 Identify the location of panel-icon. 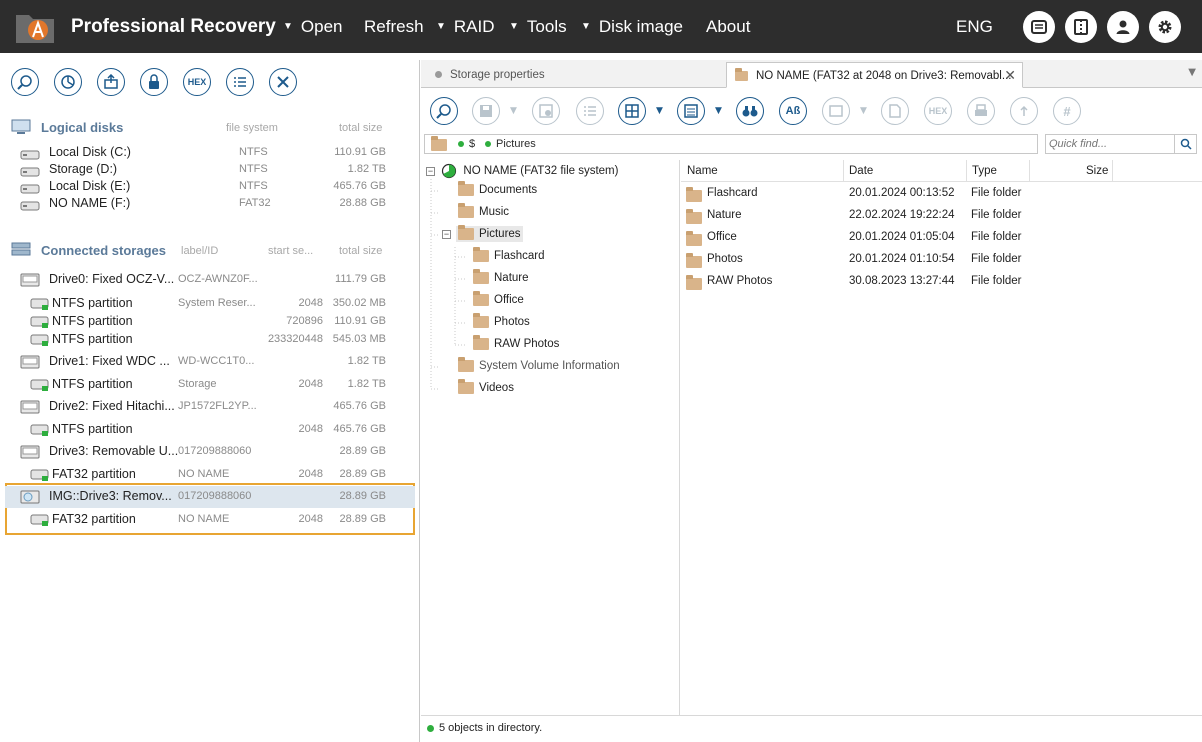
(1081, 27).